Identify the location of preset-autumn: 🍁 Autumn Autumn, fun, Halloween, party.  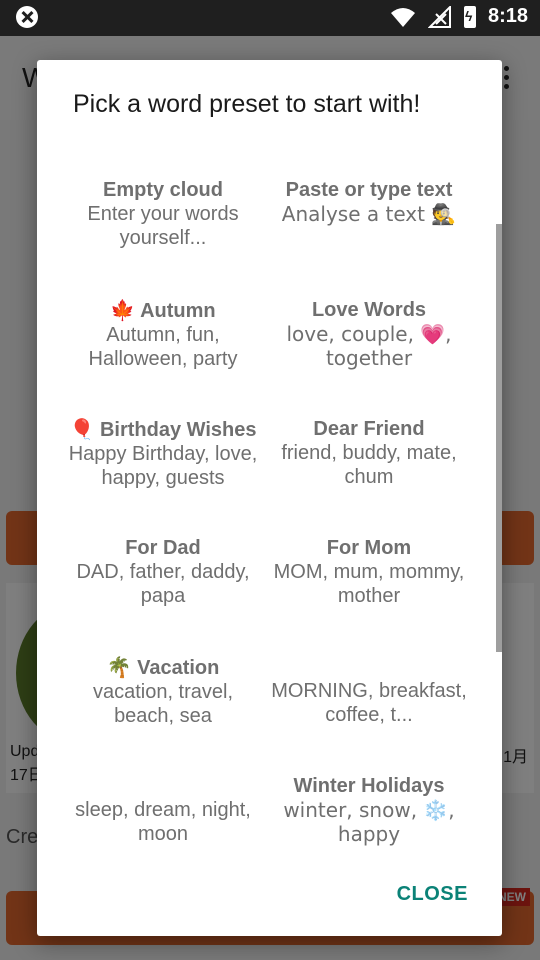
(163, 334).